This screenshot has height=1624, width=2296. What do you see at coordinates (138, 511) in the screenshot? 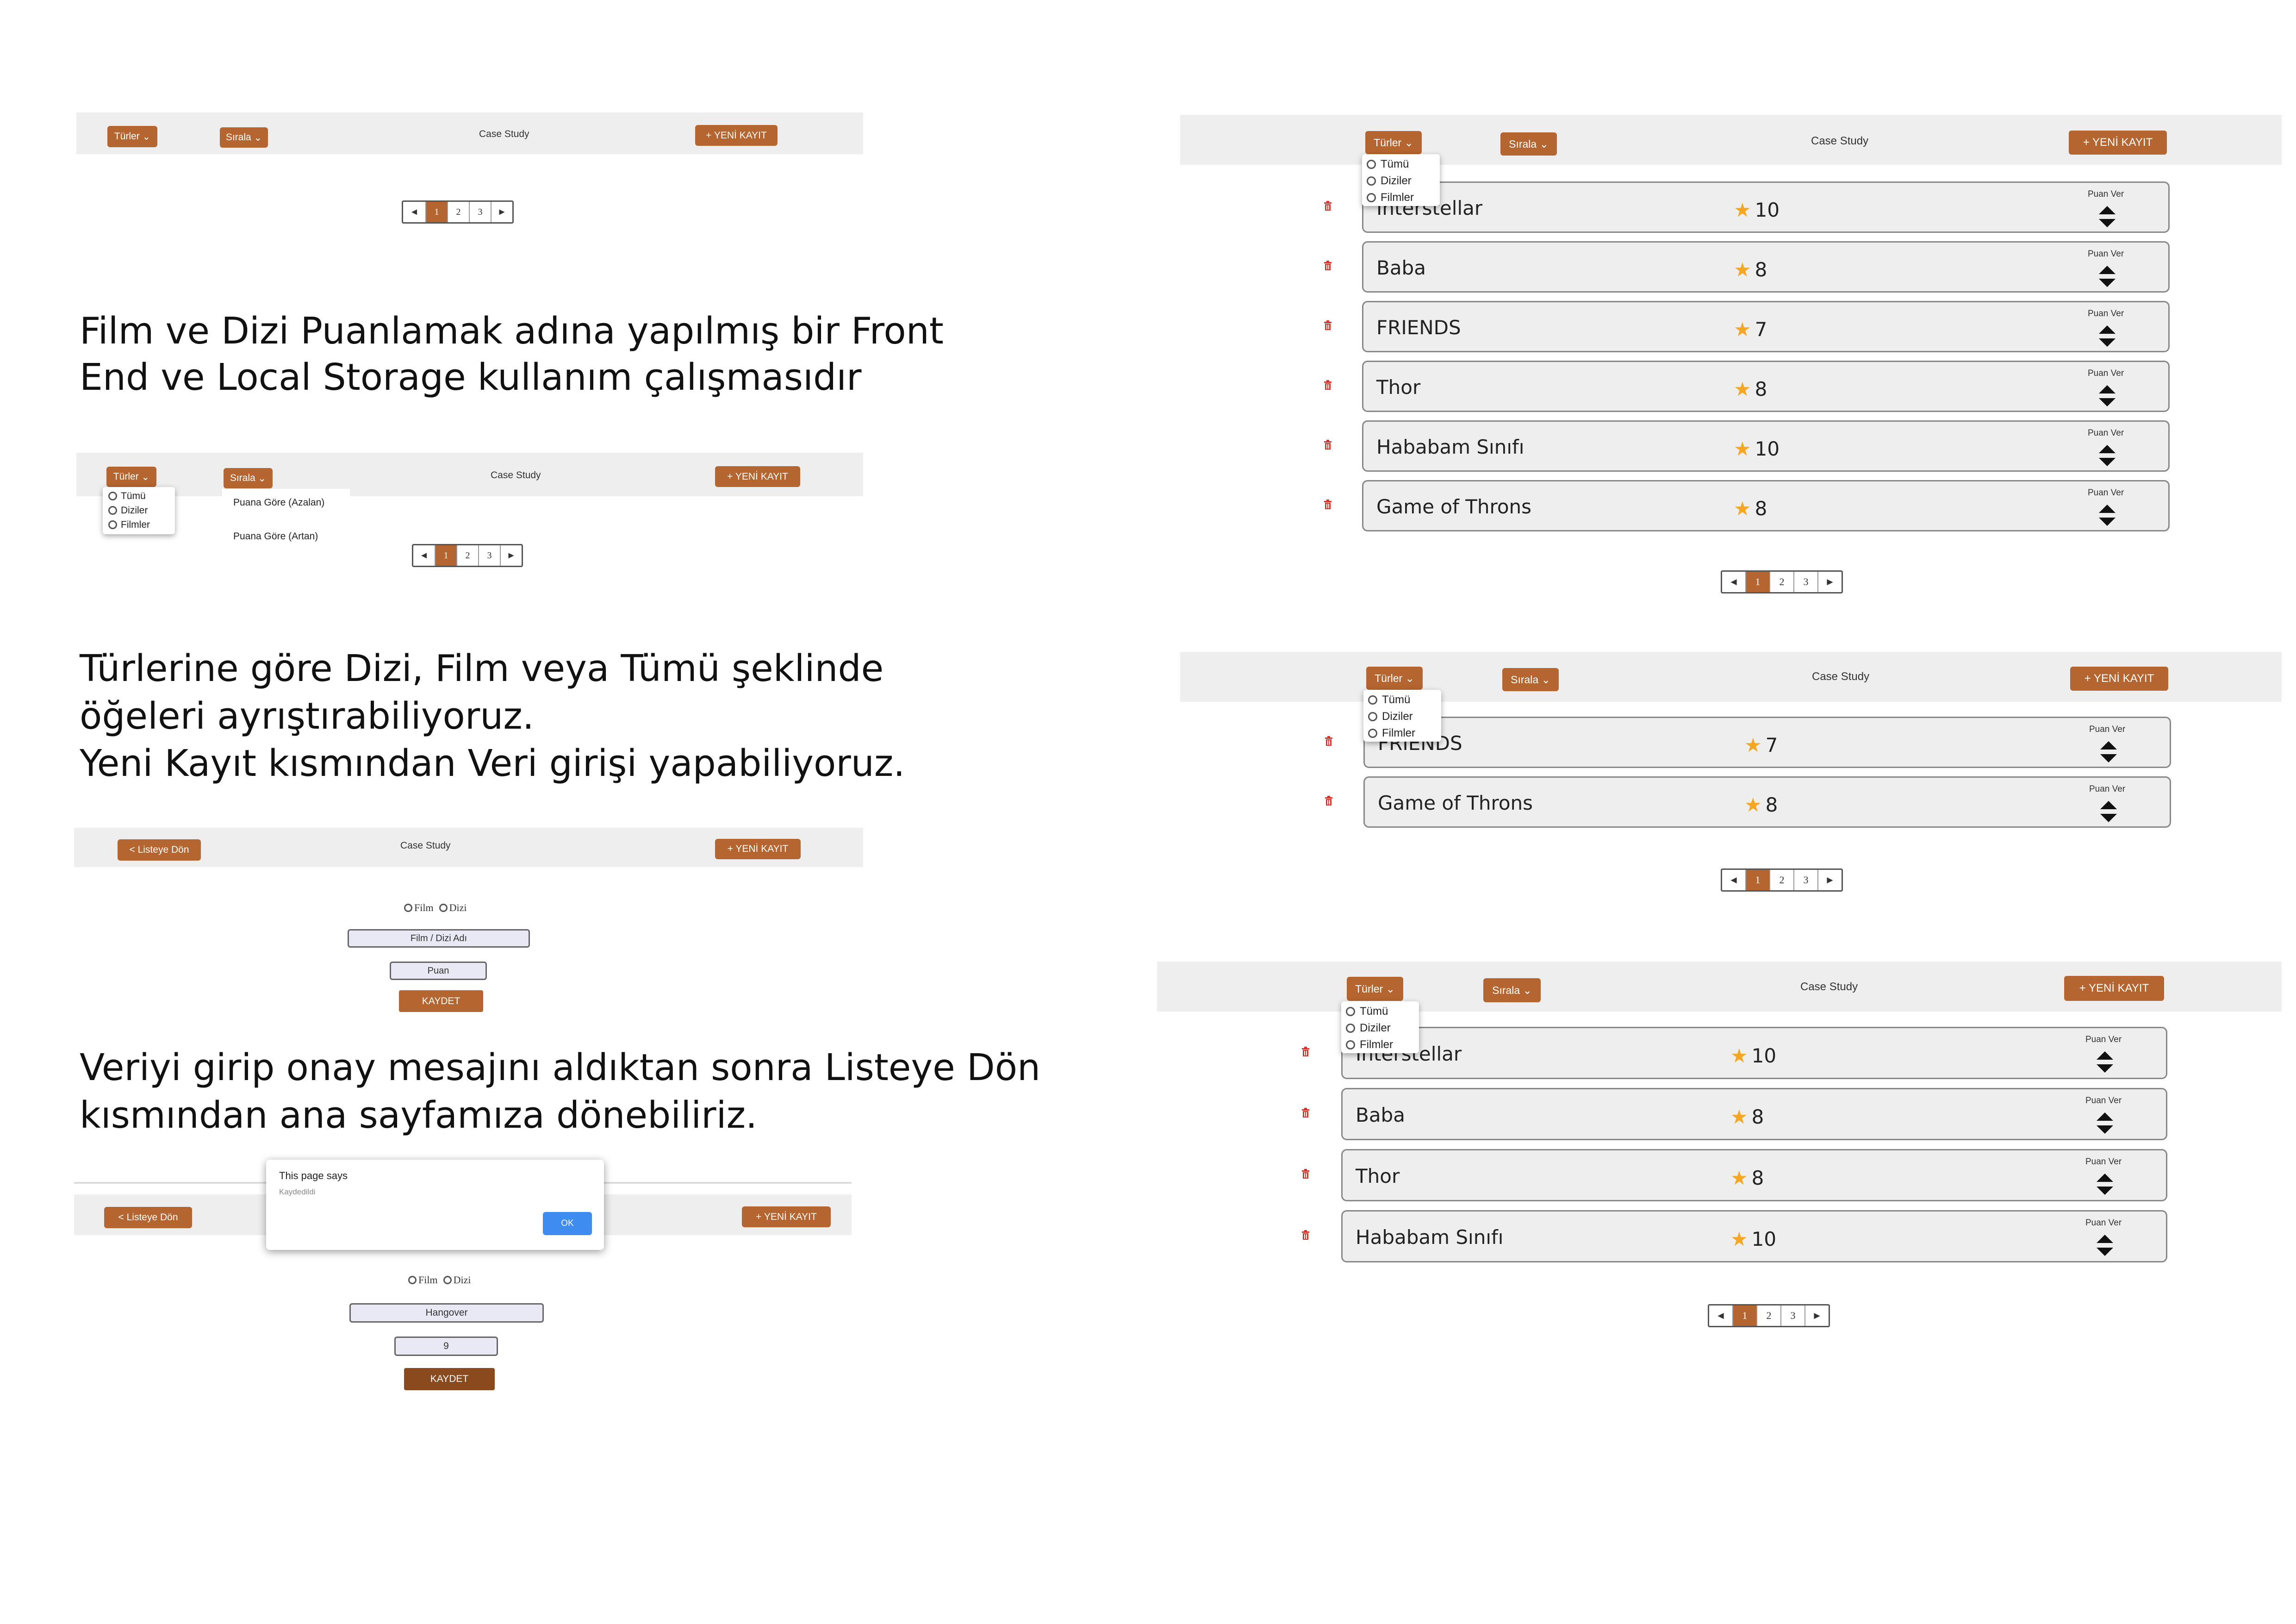
I see `filter-option-diziler: Diziler` at bounding box center [138, 511].